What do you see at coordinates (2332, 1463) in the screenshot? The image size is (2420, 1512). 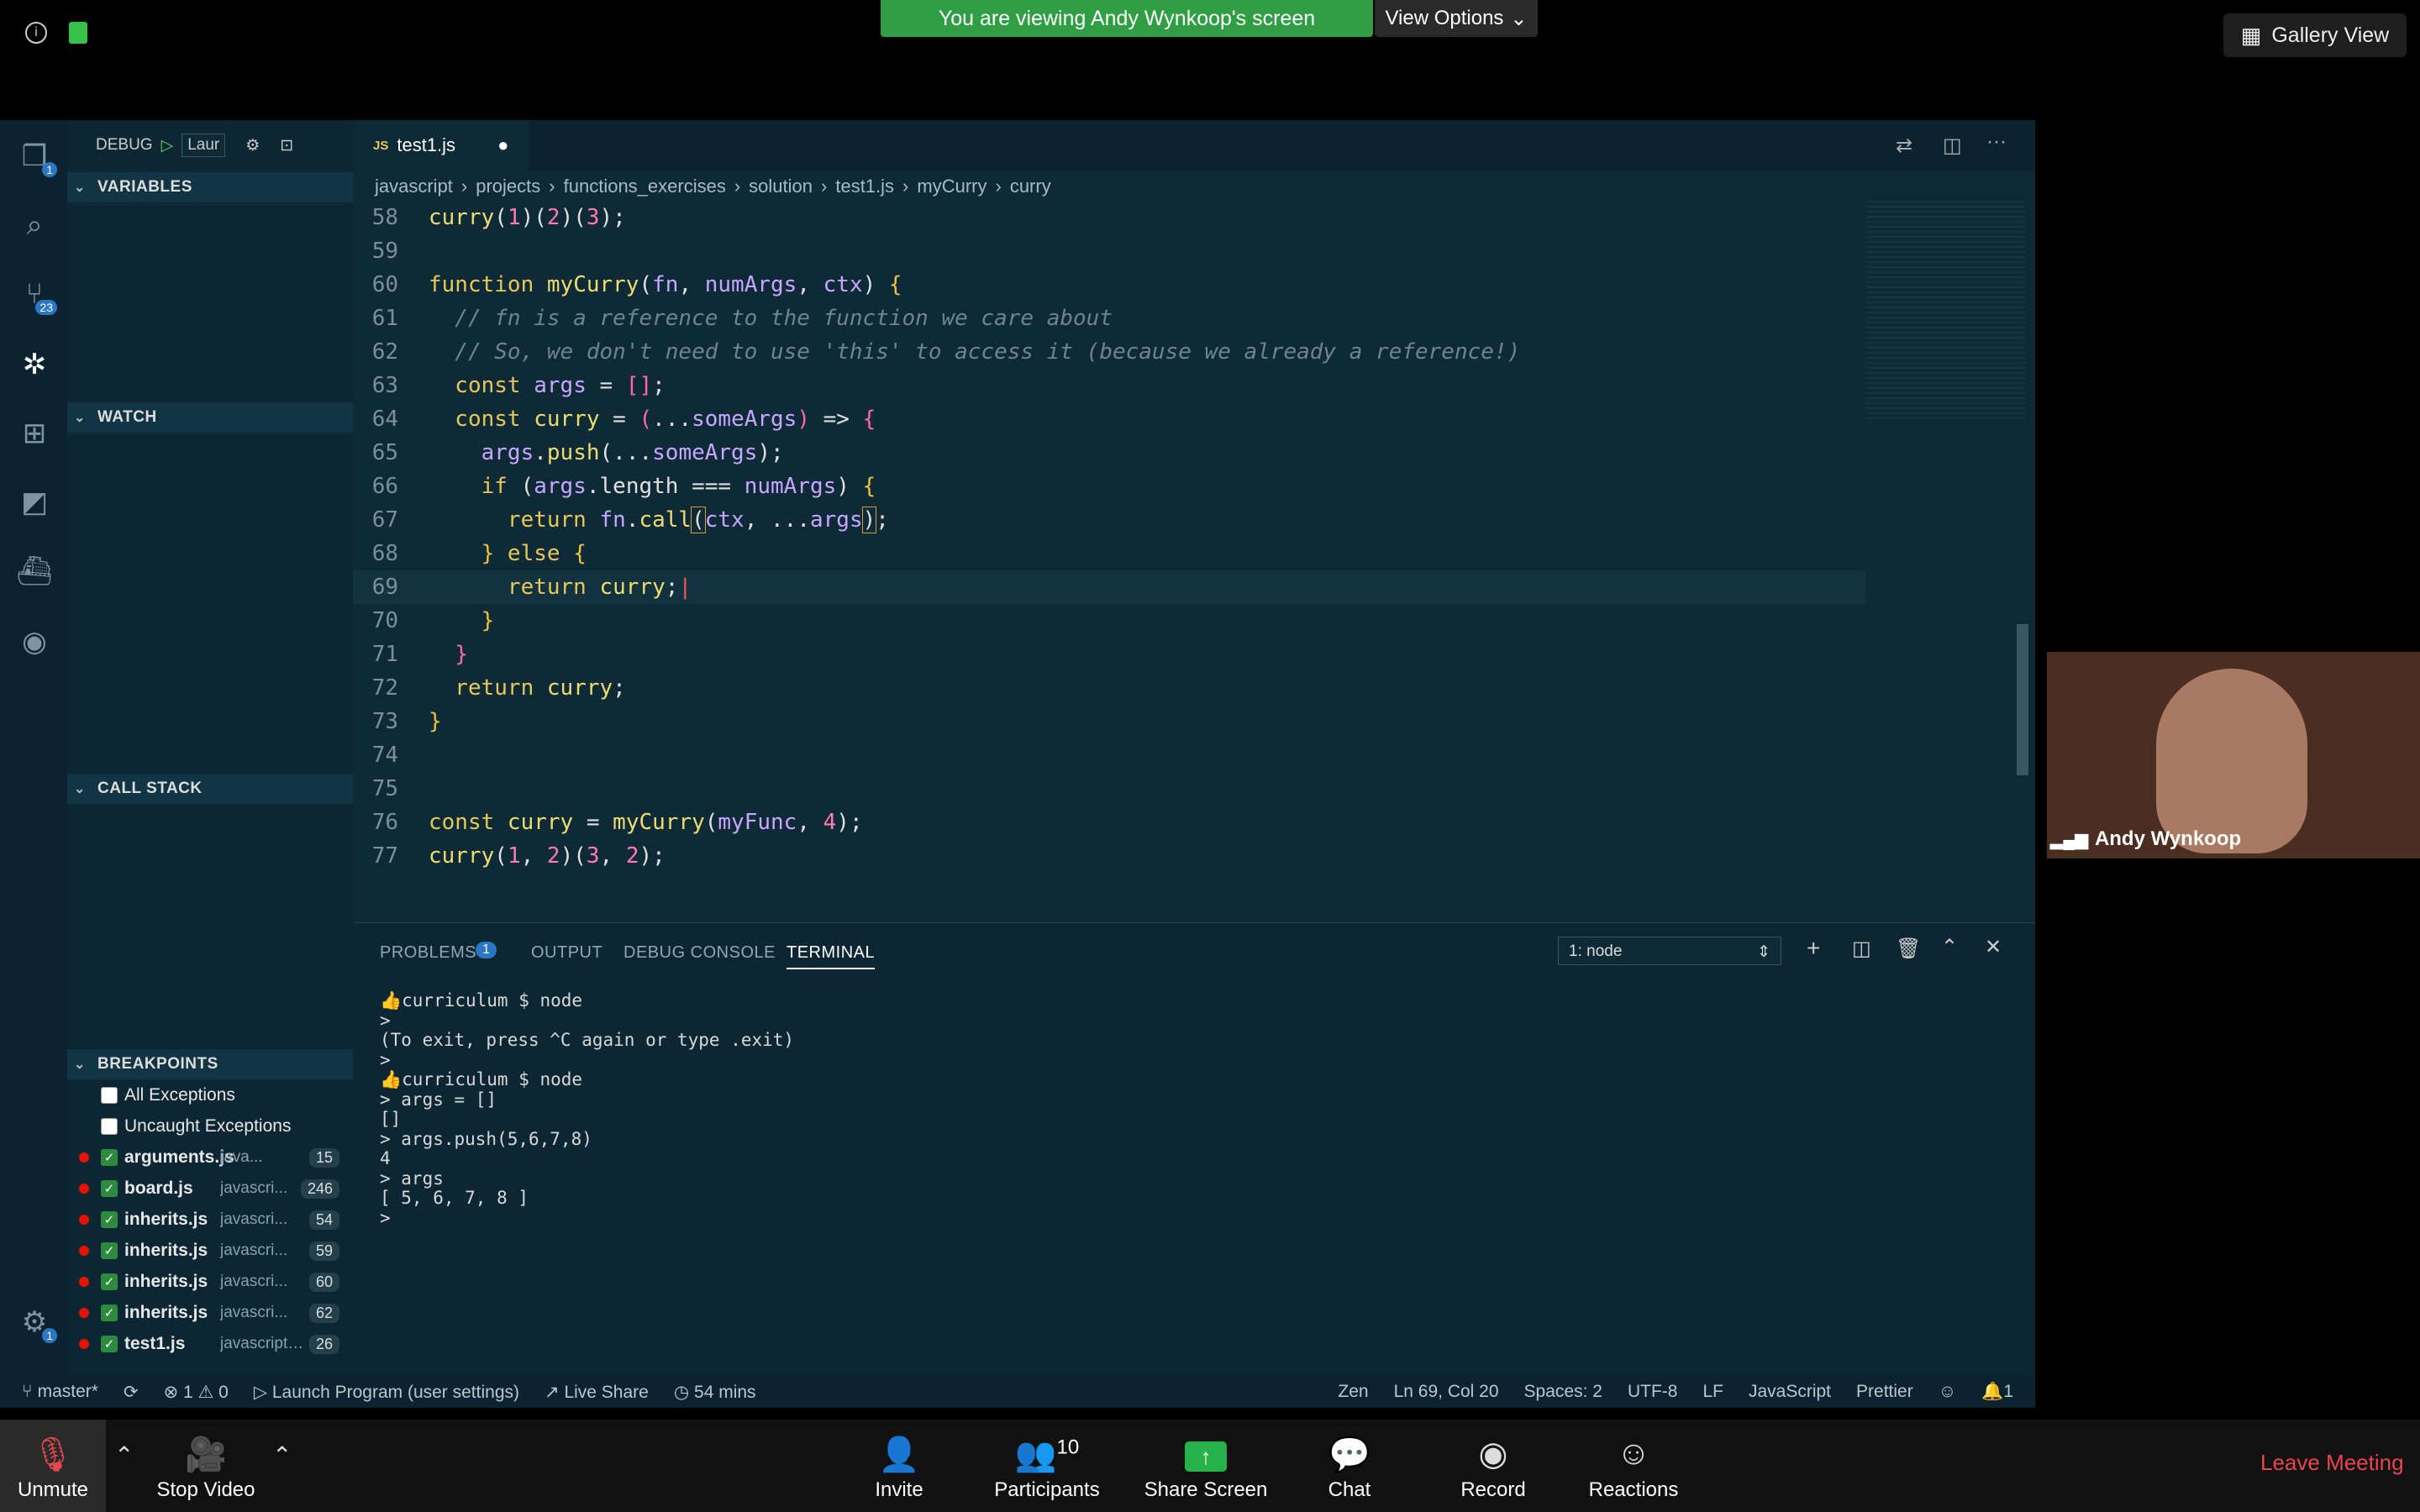 I see `leave-meeting-button: Leave Meeting` at bounding box center [2332, 1463].